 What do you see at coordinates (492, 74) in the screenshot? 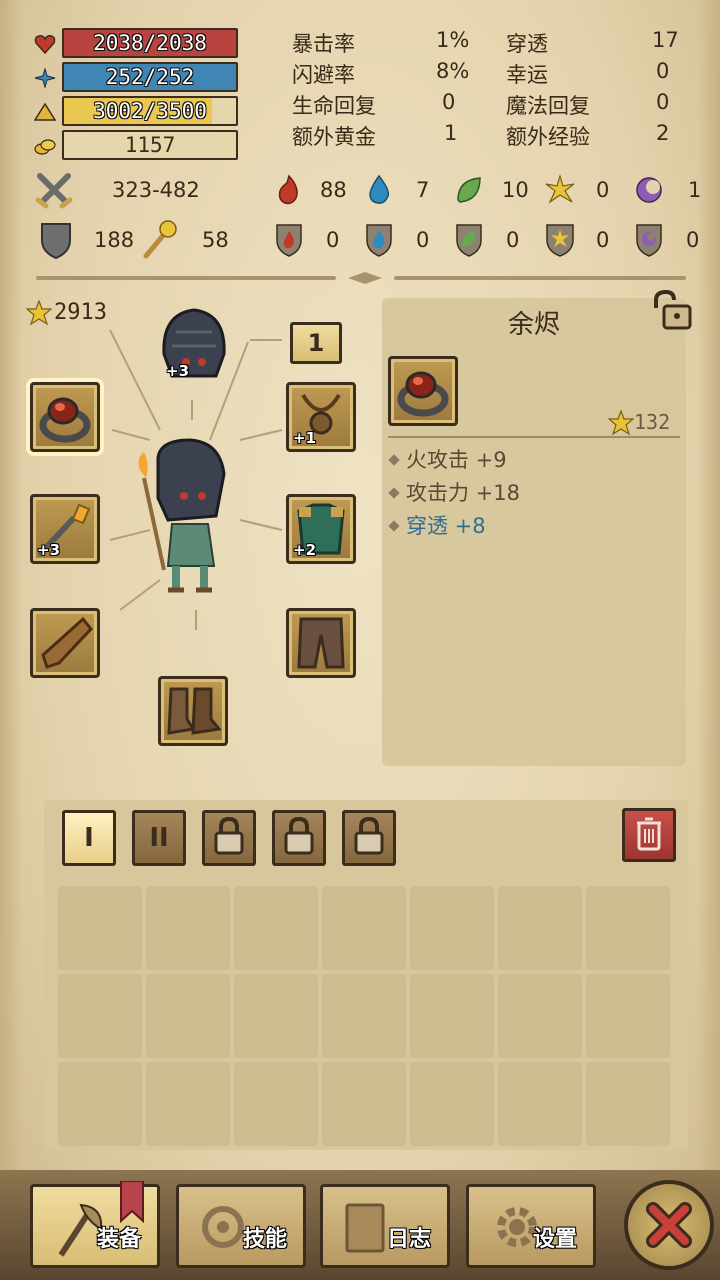
I see `stat-row-2: 闪避率 8% 幸运 0` at bounding box center [492, 74].